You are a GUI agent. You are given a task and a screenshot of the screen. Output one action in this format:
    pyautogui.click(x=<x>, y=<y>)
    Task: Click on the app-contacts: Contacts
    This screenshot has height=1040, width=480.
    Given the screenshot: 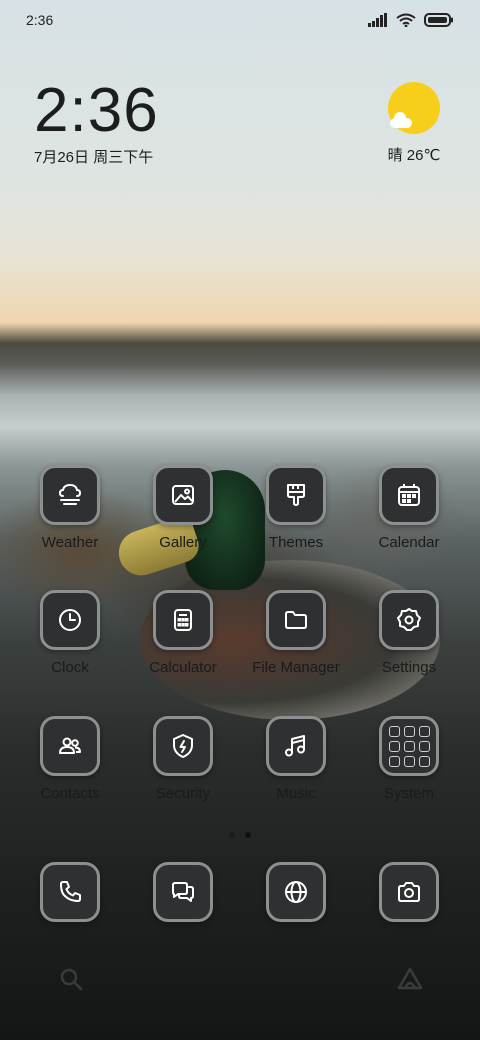 What is the action you would take?
    pyautogui.click(x=70, y=759)
    